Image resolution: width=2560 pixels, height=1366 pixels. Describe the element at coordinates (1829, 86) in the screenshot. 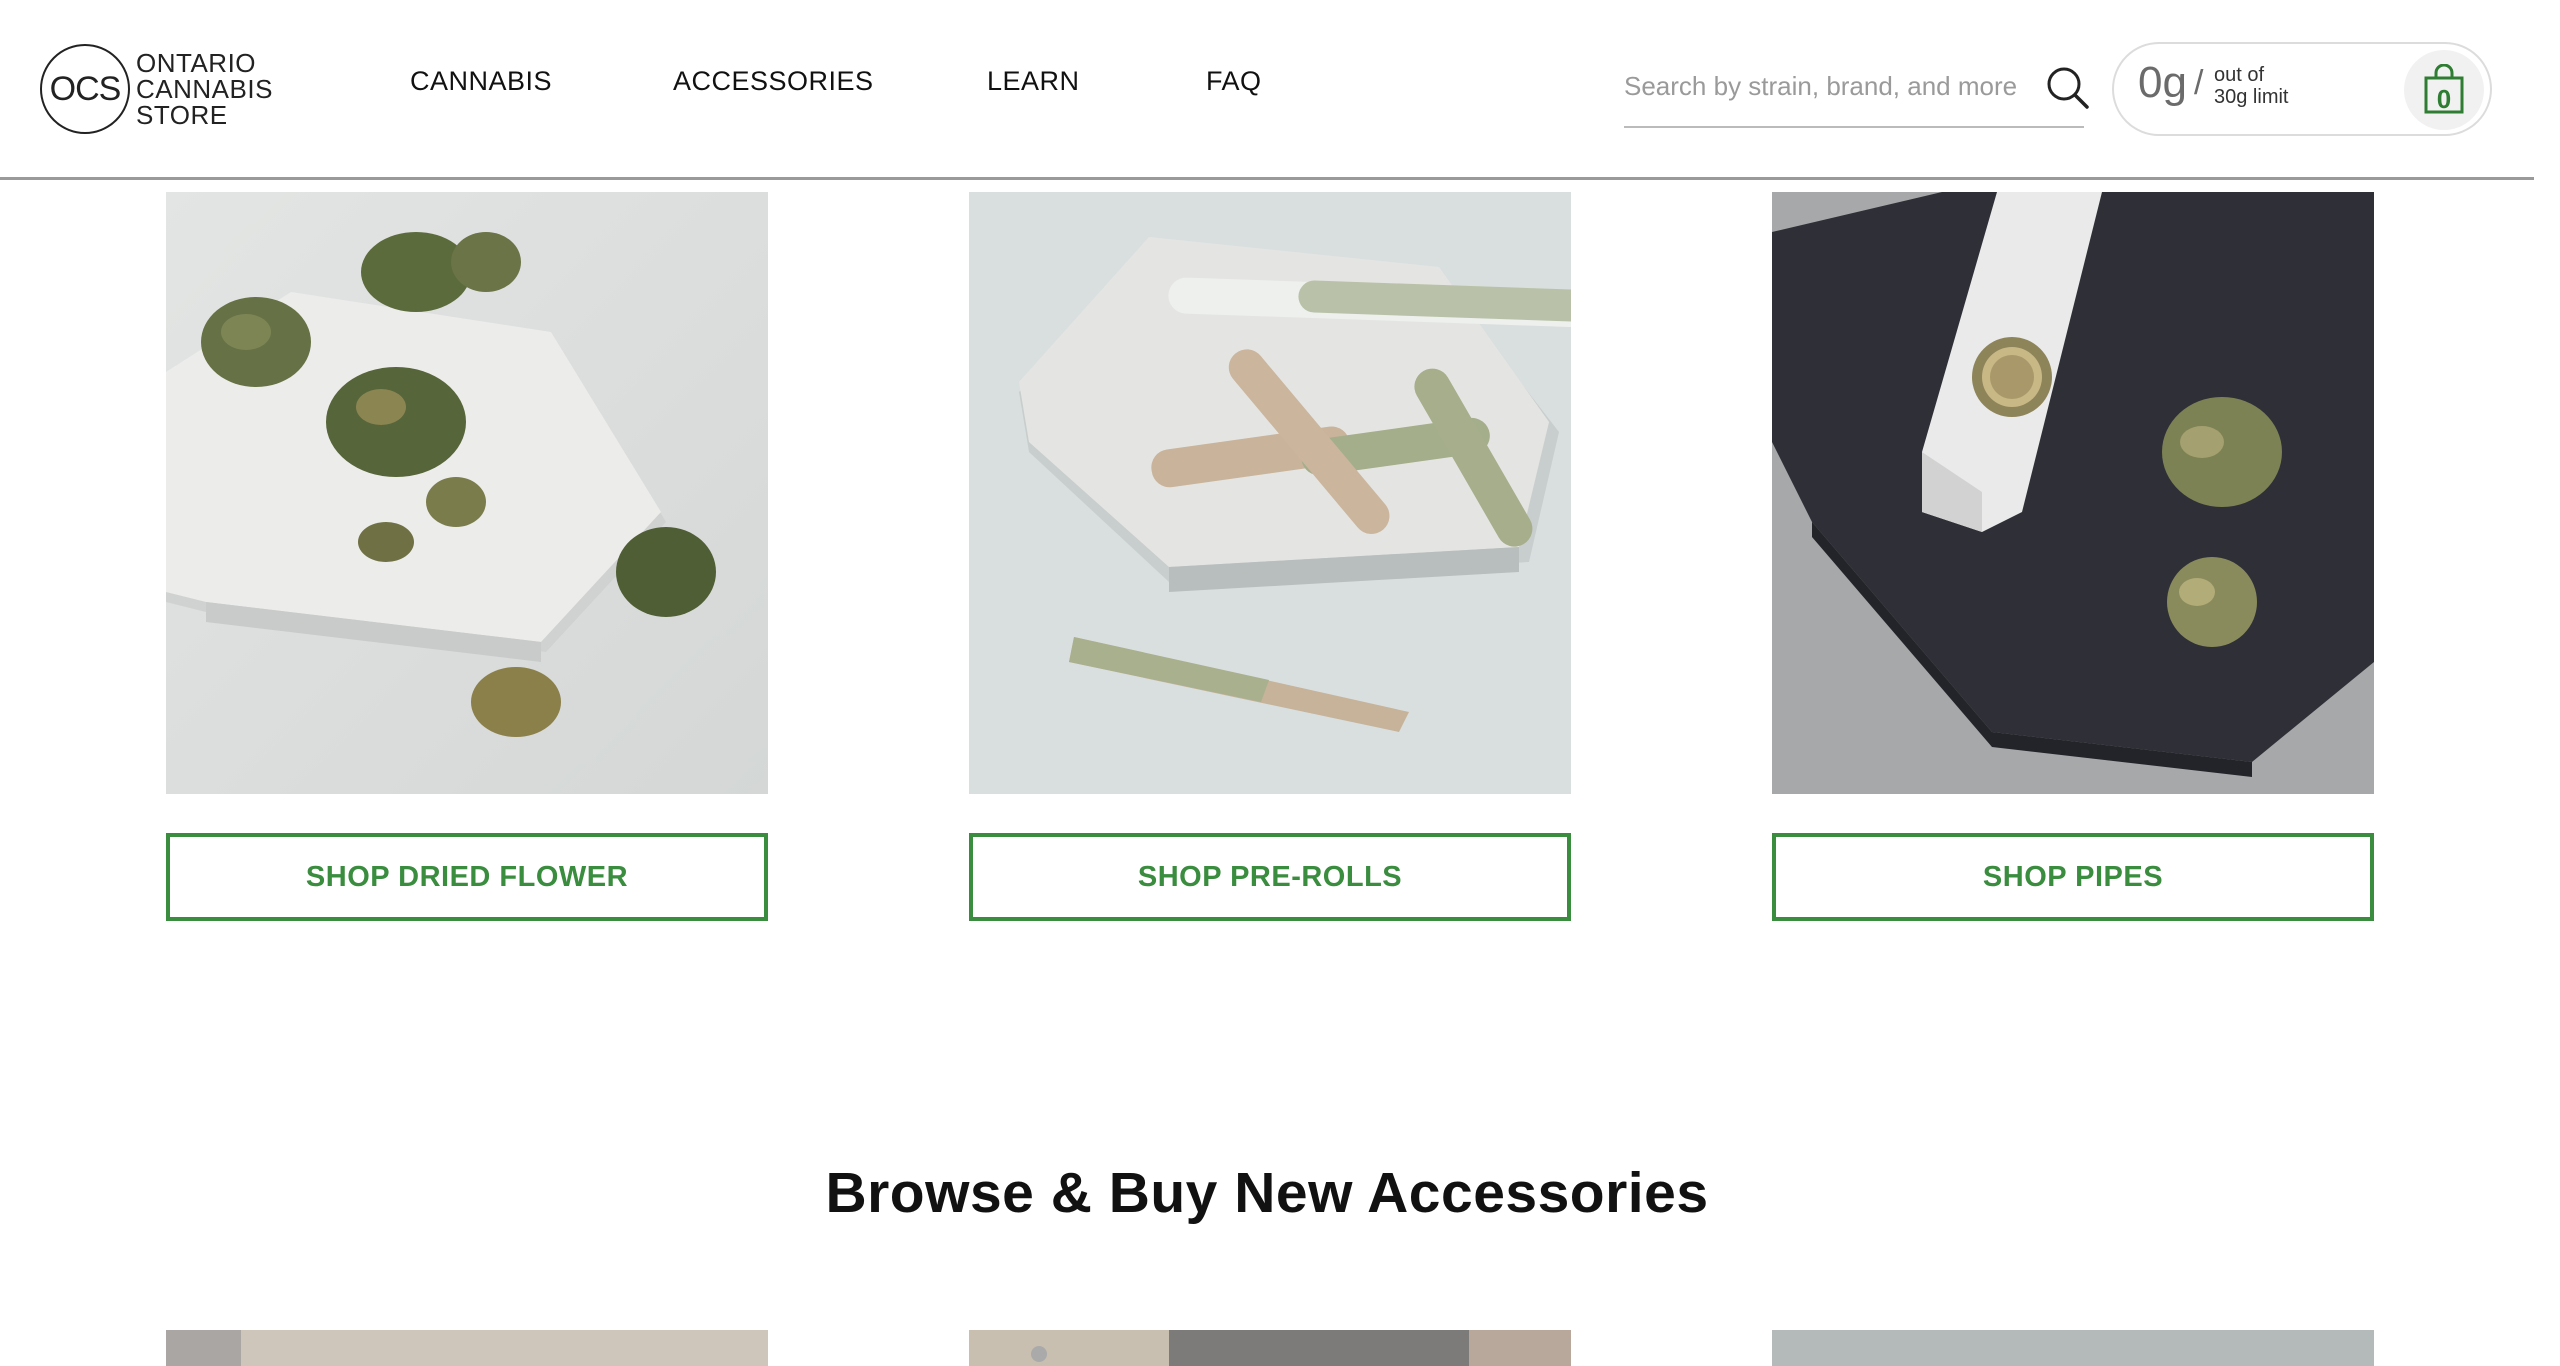

I see `search-input` at that location.